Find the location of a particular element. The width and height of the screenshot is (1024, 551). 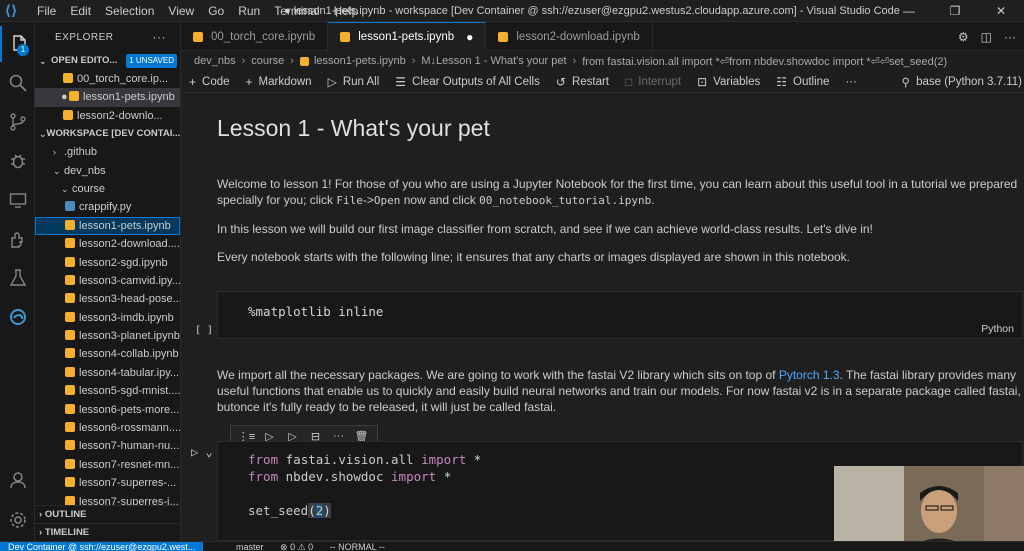

code-line: from fastai.vision.all import * is located at coordinates (365, 459).